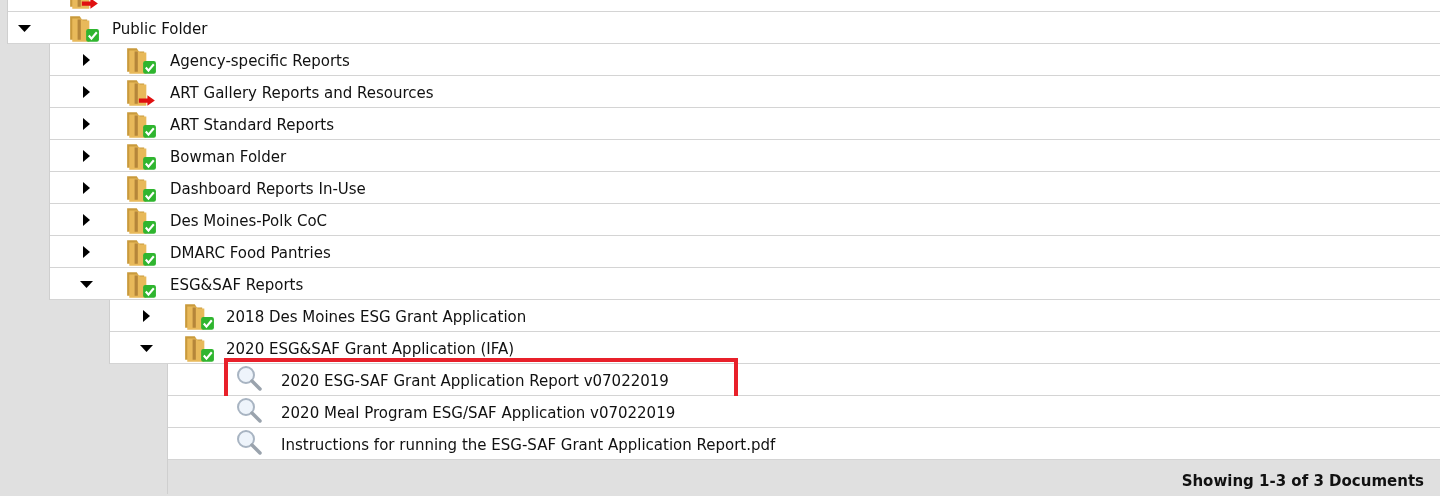  I want to click on folder-name: Bowman Folder, so click(228, 157).